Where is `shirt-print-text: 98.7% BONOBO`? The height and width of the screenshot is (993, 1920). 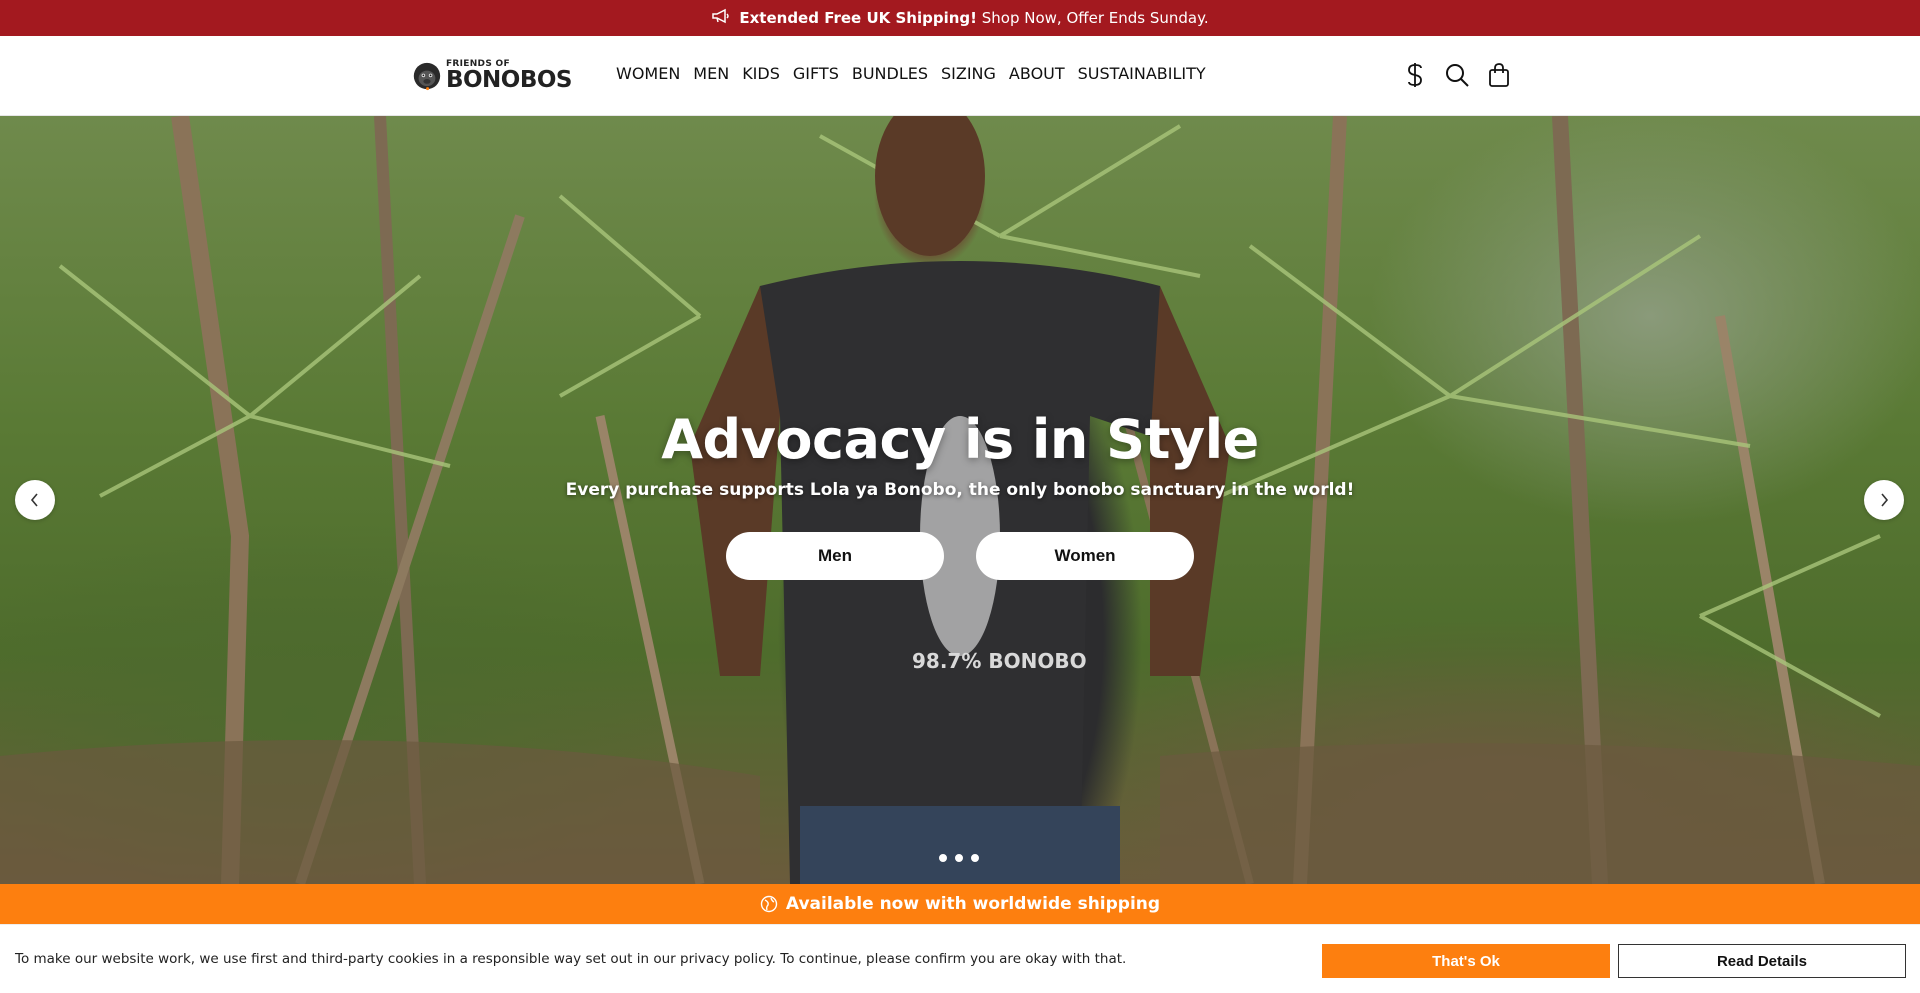 shirt-print-text: 98.7% BONOBO is located at coordinates (999, 661).